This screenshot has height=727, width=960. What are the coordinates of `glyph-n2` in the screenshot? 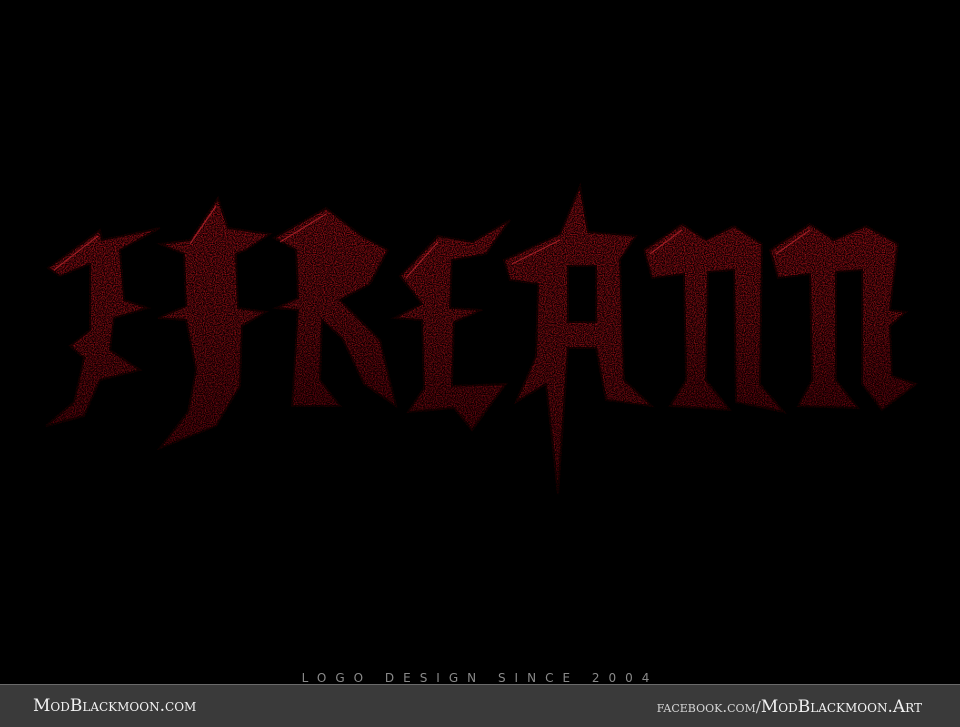 It's located at (843, 317).